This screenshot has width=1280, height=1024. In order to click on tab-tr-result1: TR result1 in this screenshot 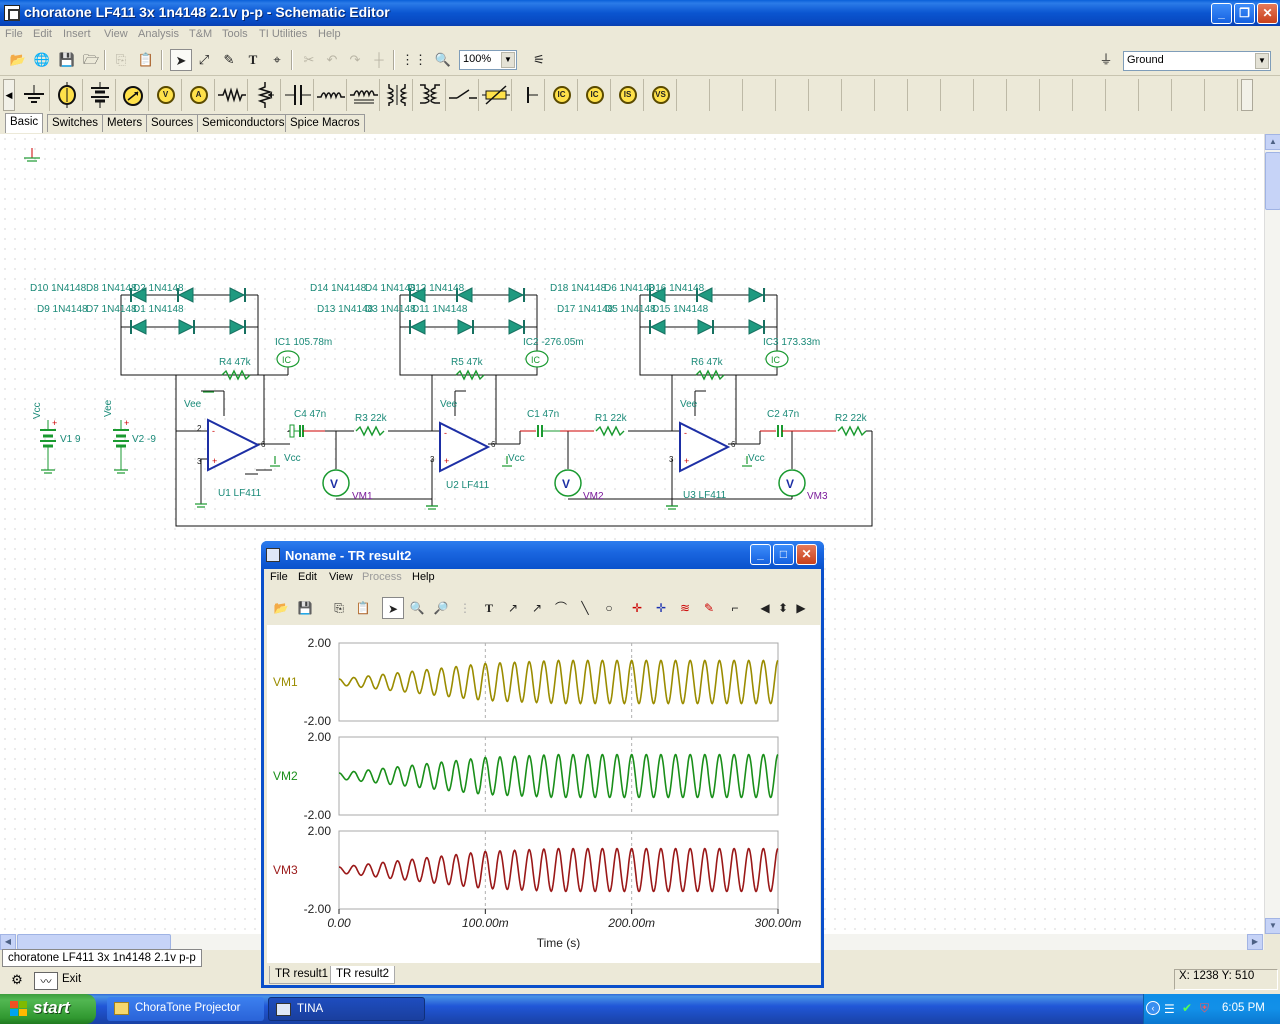, I will do `click(302, 975)`.